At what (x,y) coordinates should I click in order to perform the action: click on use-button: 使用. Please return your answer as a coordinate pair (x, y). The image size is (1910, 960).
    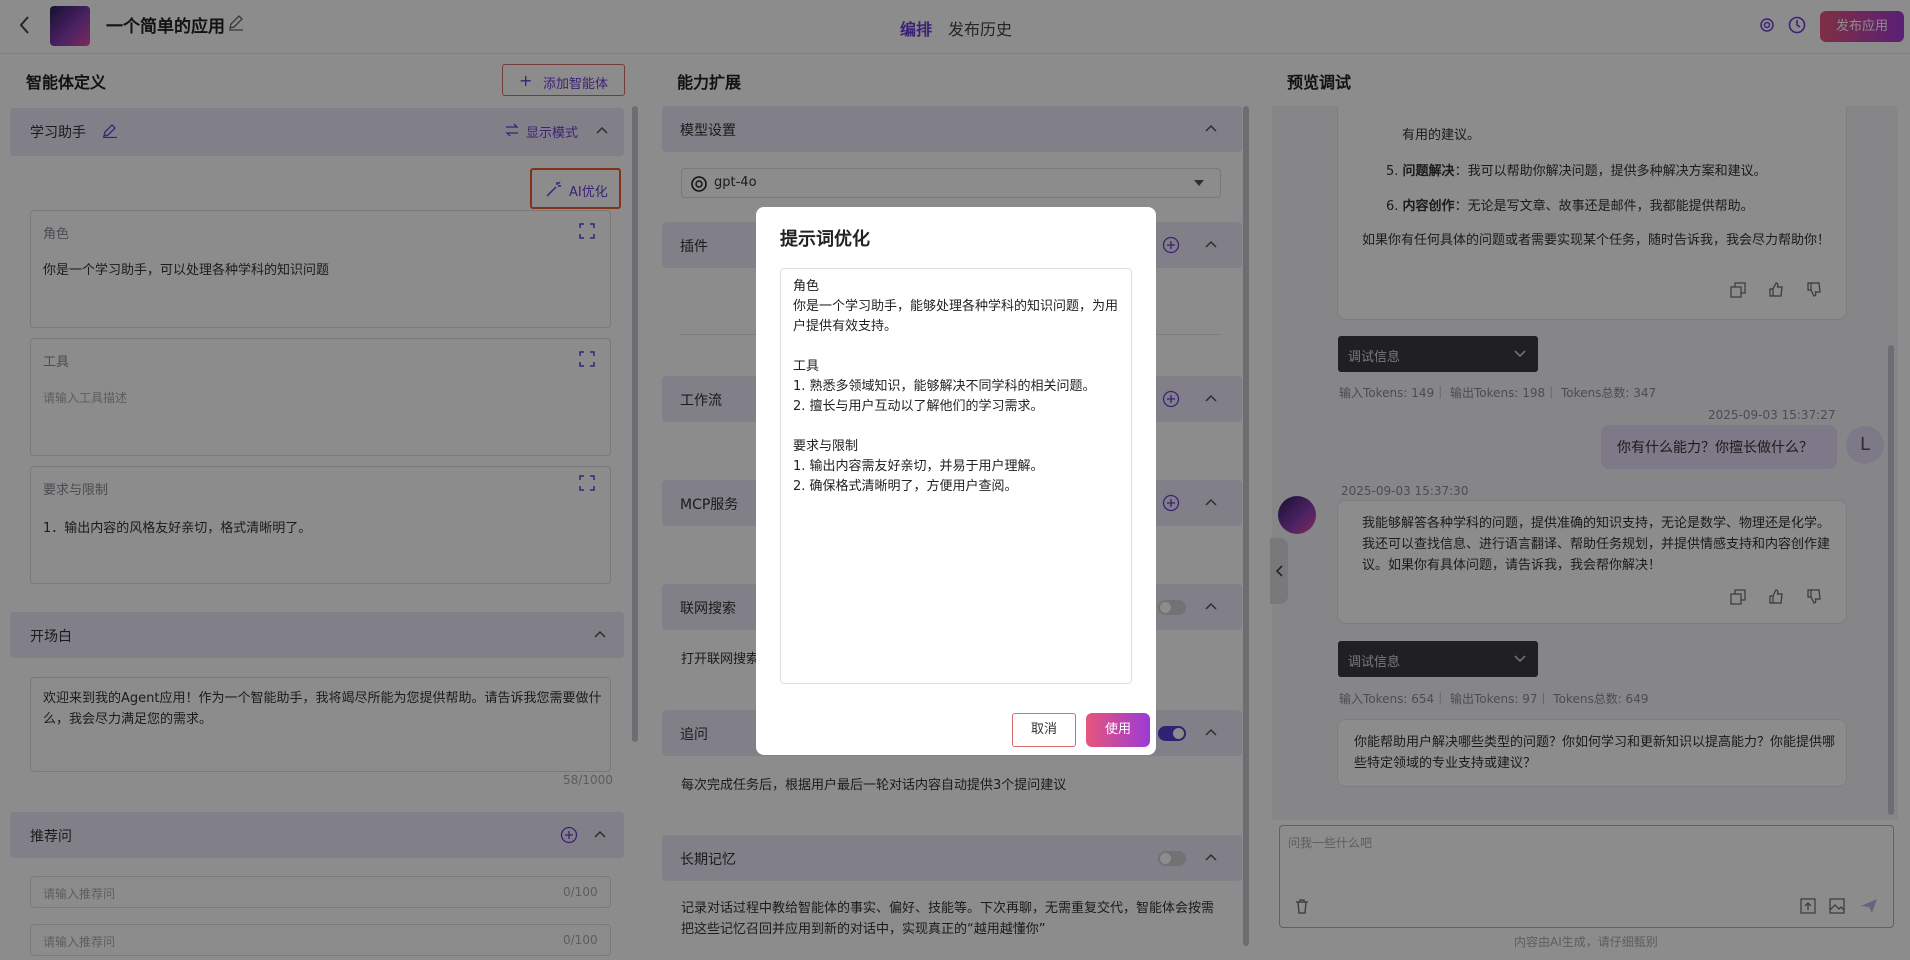
    Looking at the image, I should click on (1118, 730).